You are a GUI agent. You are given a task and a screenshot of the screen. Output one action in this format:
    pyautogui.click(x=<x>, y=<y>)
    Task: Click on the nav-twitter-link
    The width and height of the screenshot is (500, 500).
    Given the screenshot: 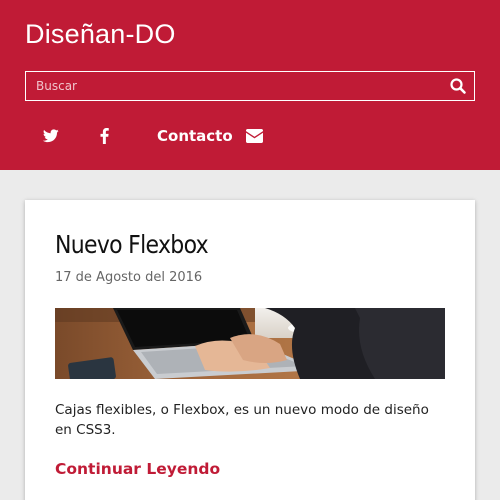 What is the action you would take?
    pyautogui.click(x=53, y=136)
    